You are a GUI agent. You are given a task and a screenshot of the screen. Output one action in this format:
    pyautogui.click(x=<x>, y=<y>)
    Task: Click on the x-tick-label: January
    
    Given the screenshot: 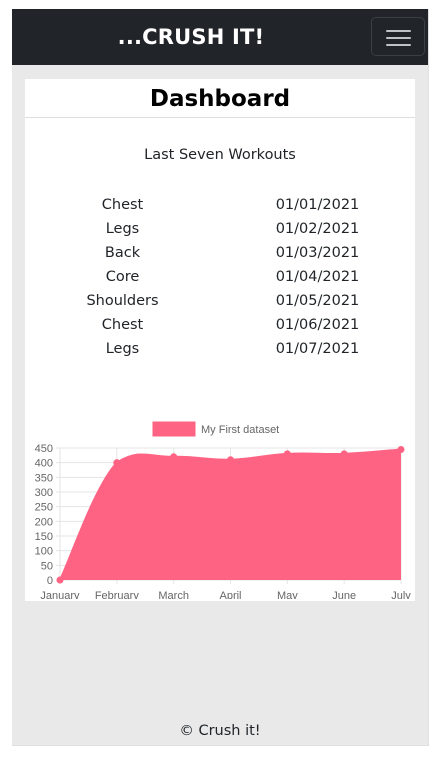 What is the action you would take?
    pyautogui.click(x=60, y=594)
    